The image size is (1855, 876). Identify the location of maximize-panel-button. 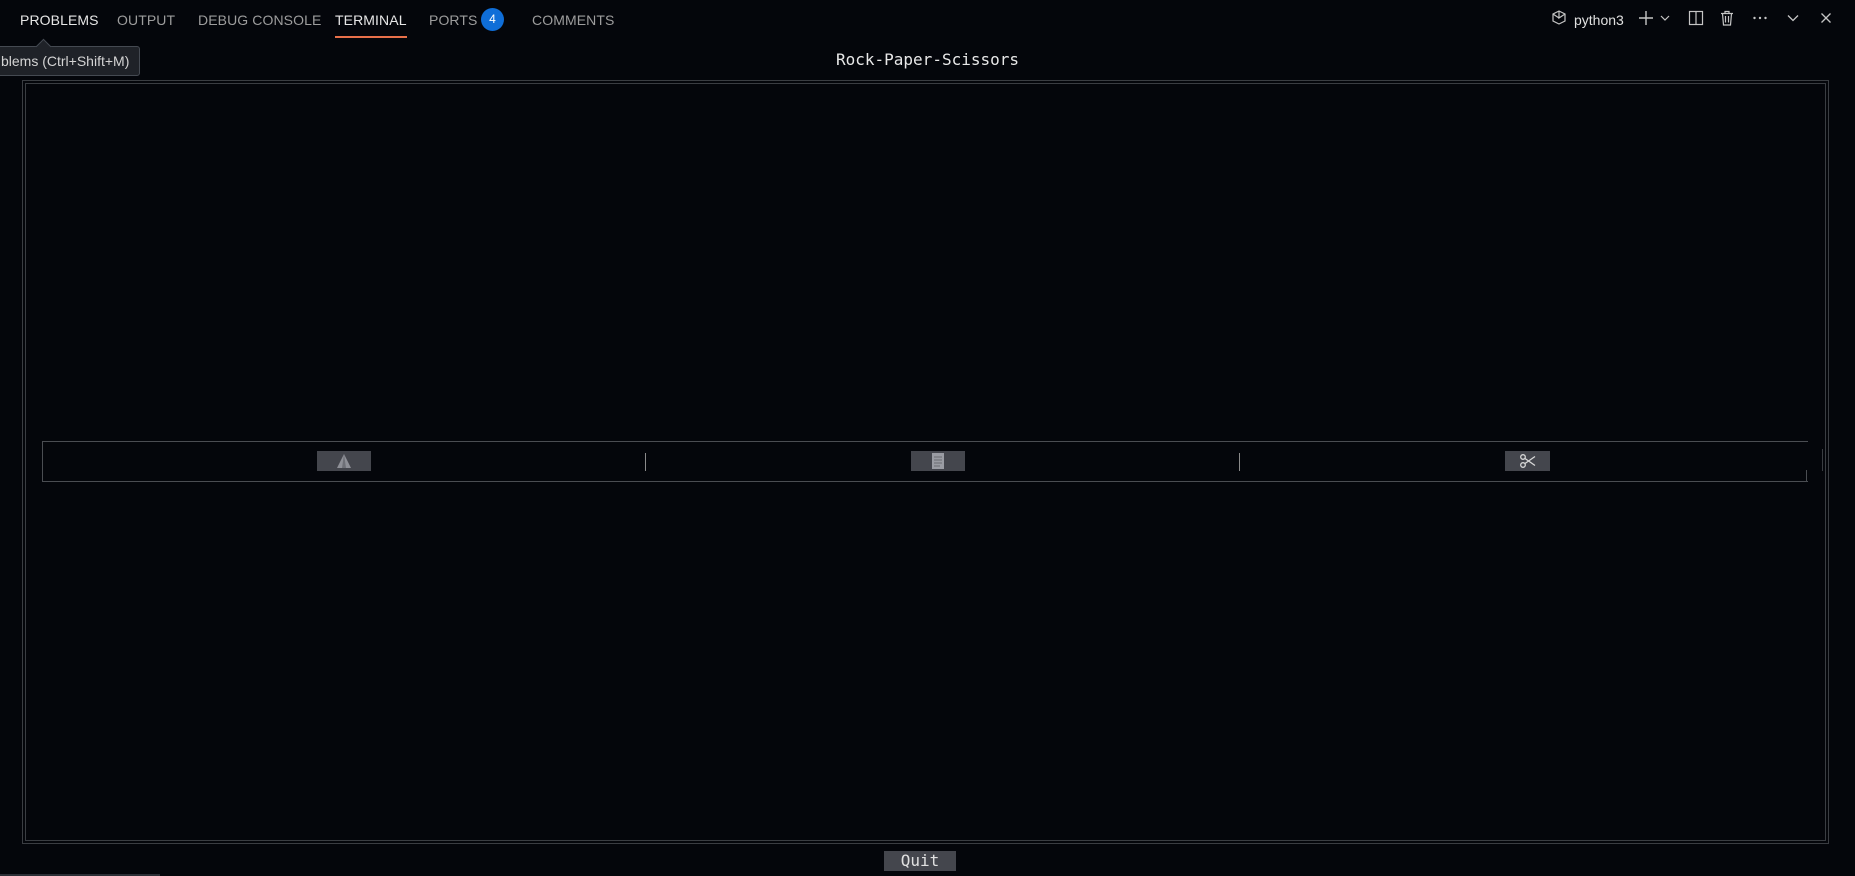
(1793, 20).